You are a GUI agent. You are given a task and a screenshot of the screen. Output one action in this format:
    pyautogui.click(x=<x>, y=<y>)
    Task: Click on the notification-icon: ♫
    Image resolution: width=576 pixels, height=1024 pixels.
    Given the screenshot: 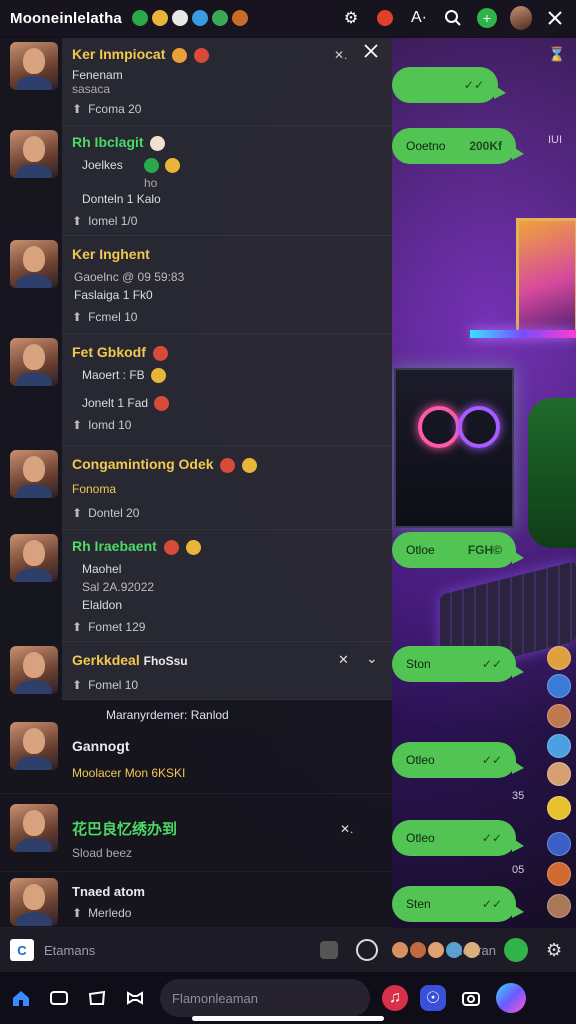 What is the action you would take?
    pyautogui.click(x=395, y=998)
    